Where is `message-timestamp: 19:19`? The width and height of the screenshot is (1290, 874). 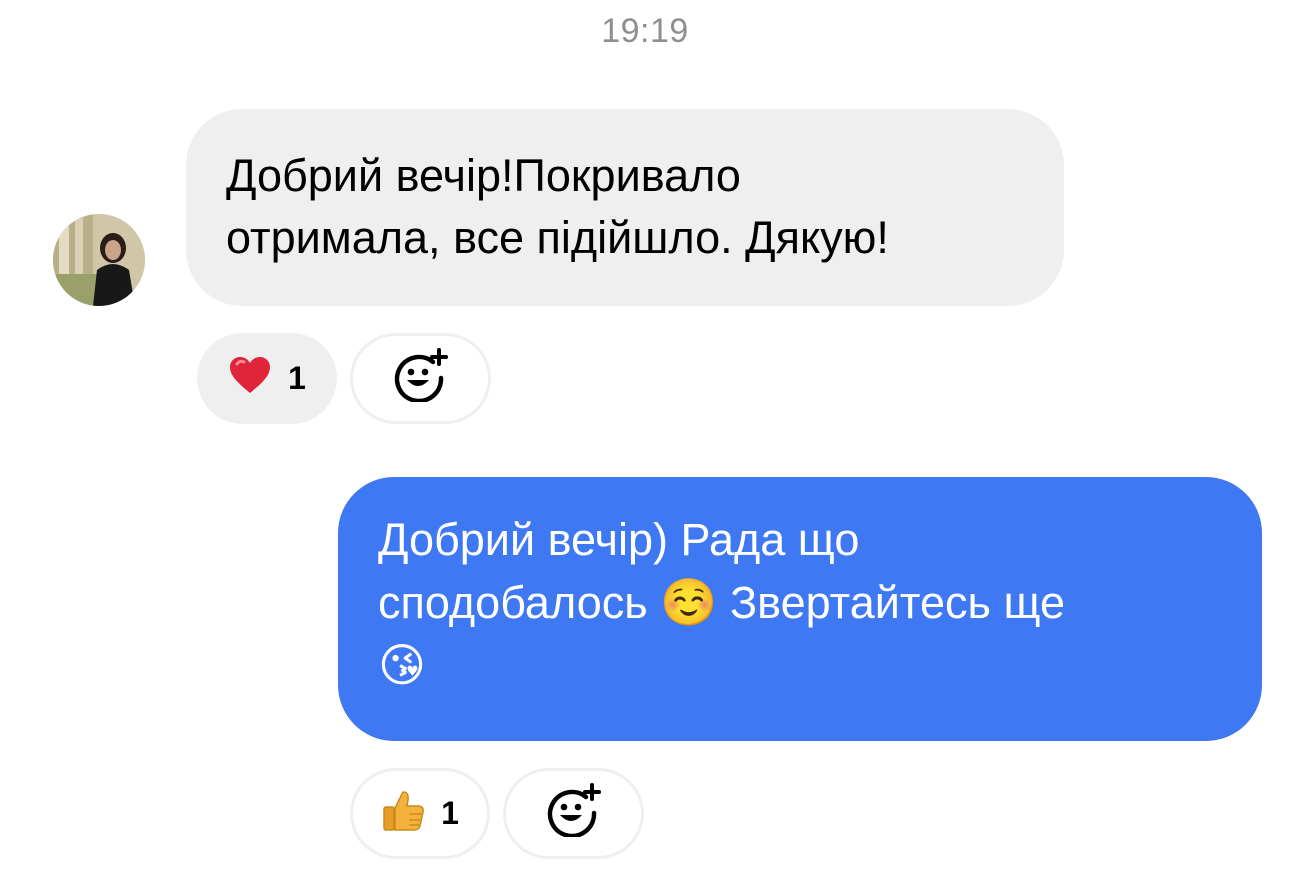 message-timestamp: 19:19 is located at coordinates (645, 31).